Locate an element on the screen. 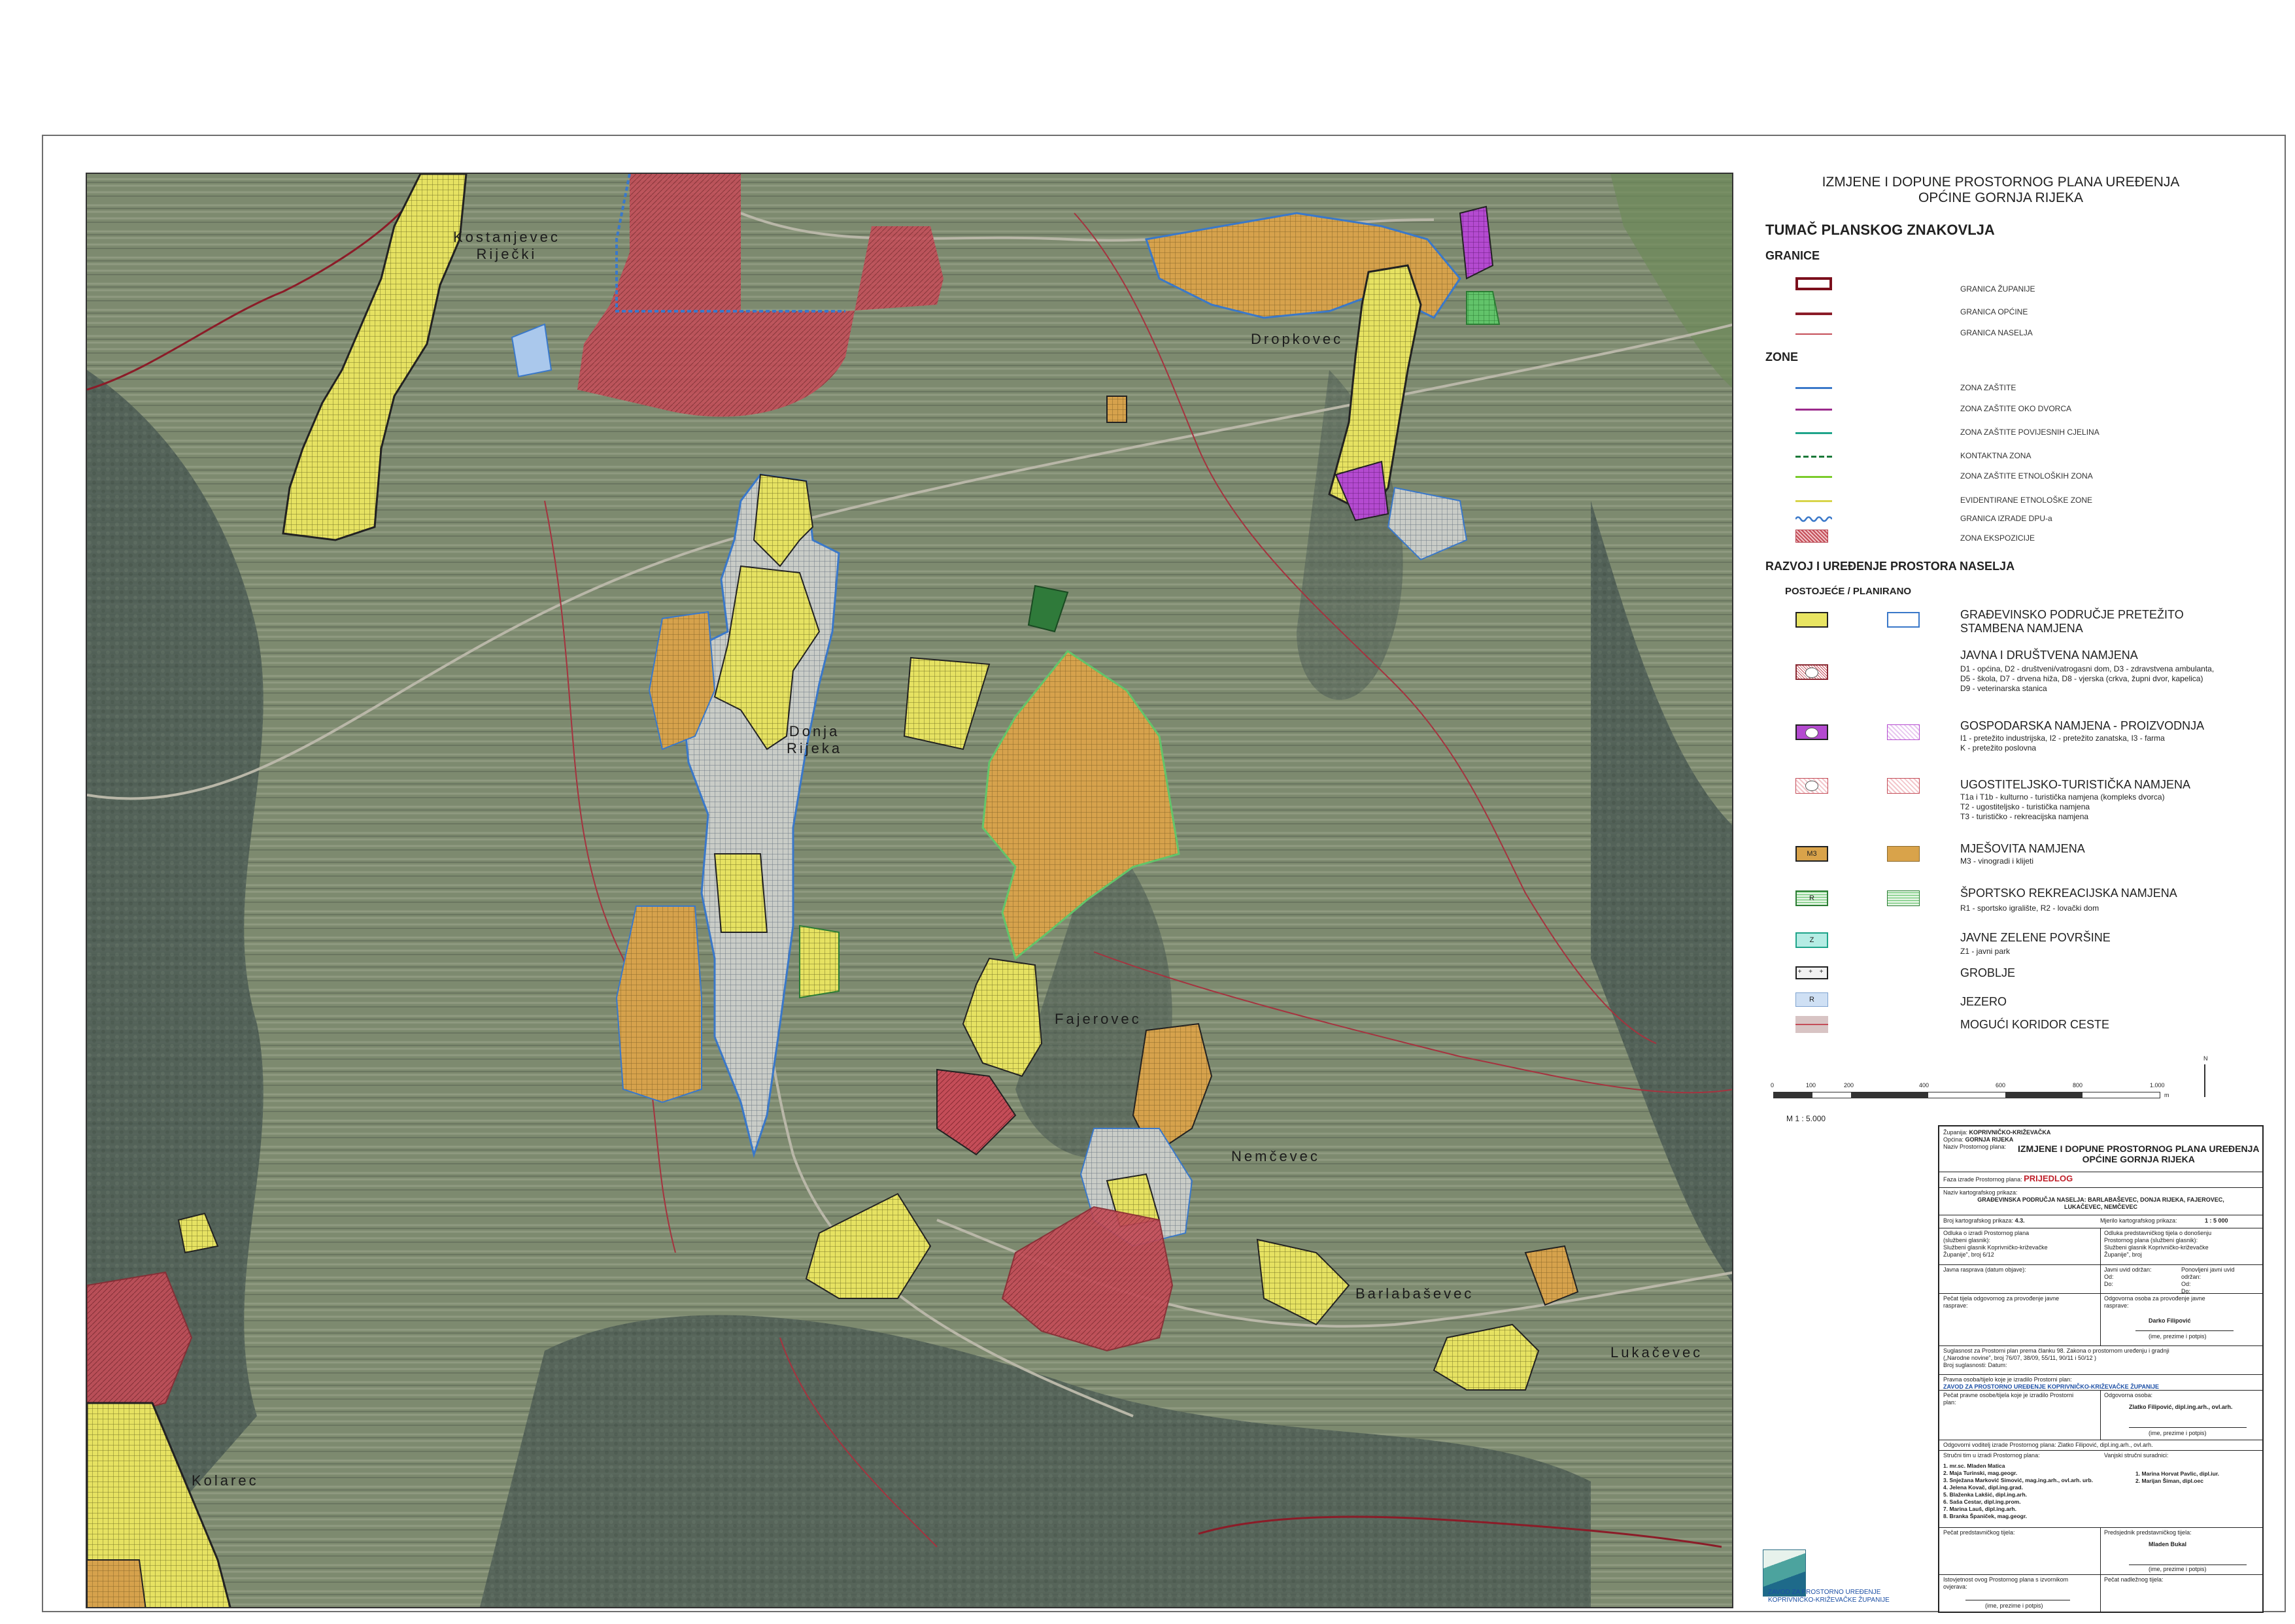 The width and height of the screenshot is (2295, 1624). zona-dvorca-label: ZONA ZAŠTITE OKO DVORCA is located at coordinates (2016, 408).